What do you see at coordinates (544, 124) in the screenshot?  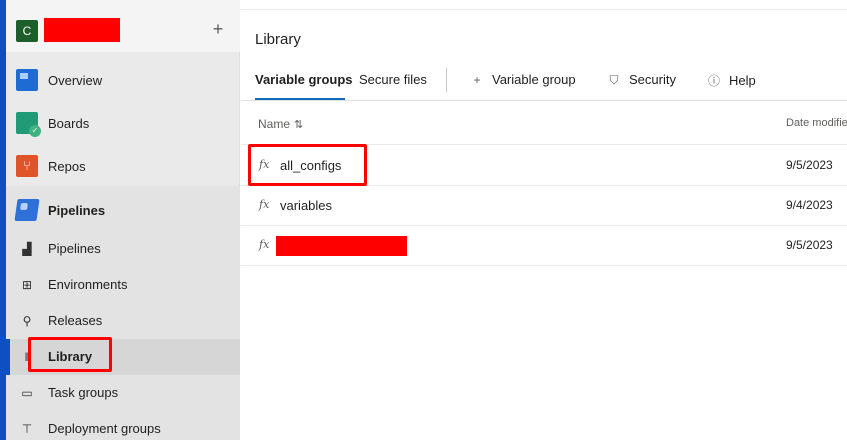 I see `table-header: Name⇅ Date modified` at bounding box center [544, 124].